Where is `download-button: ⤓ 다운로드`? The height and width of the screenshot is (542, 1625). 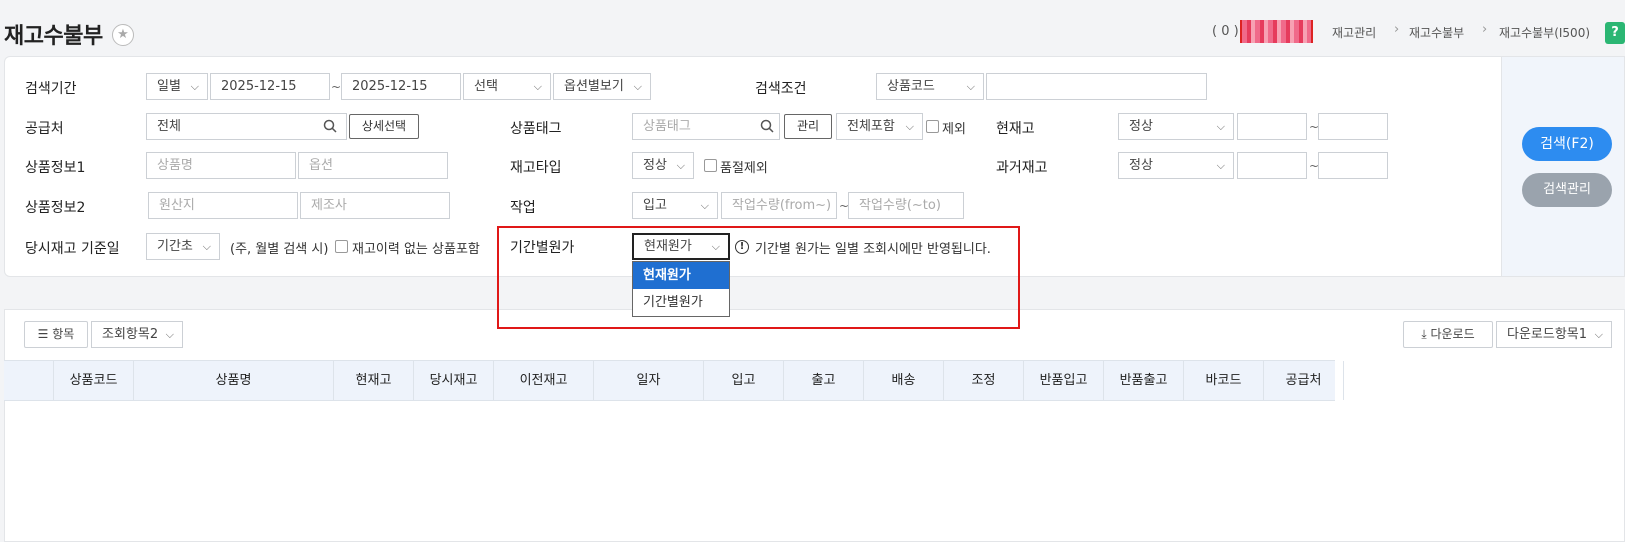
download-button: ⤓ 다운로드 is located at coordinates (1448, 334).